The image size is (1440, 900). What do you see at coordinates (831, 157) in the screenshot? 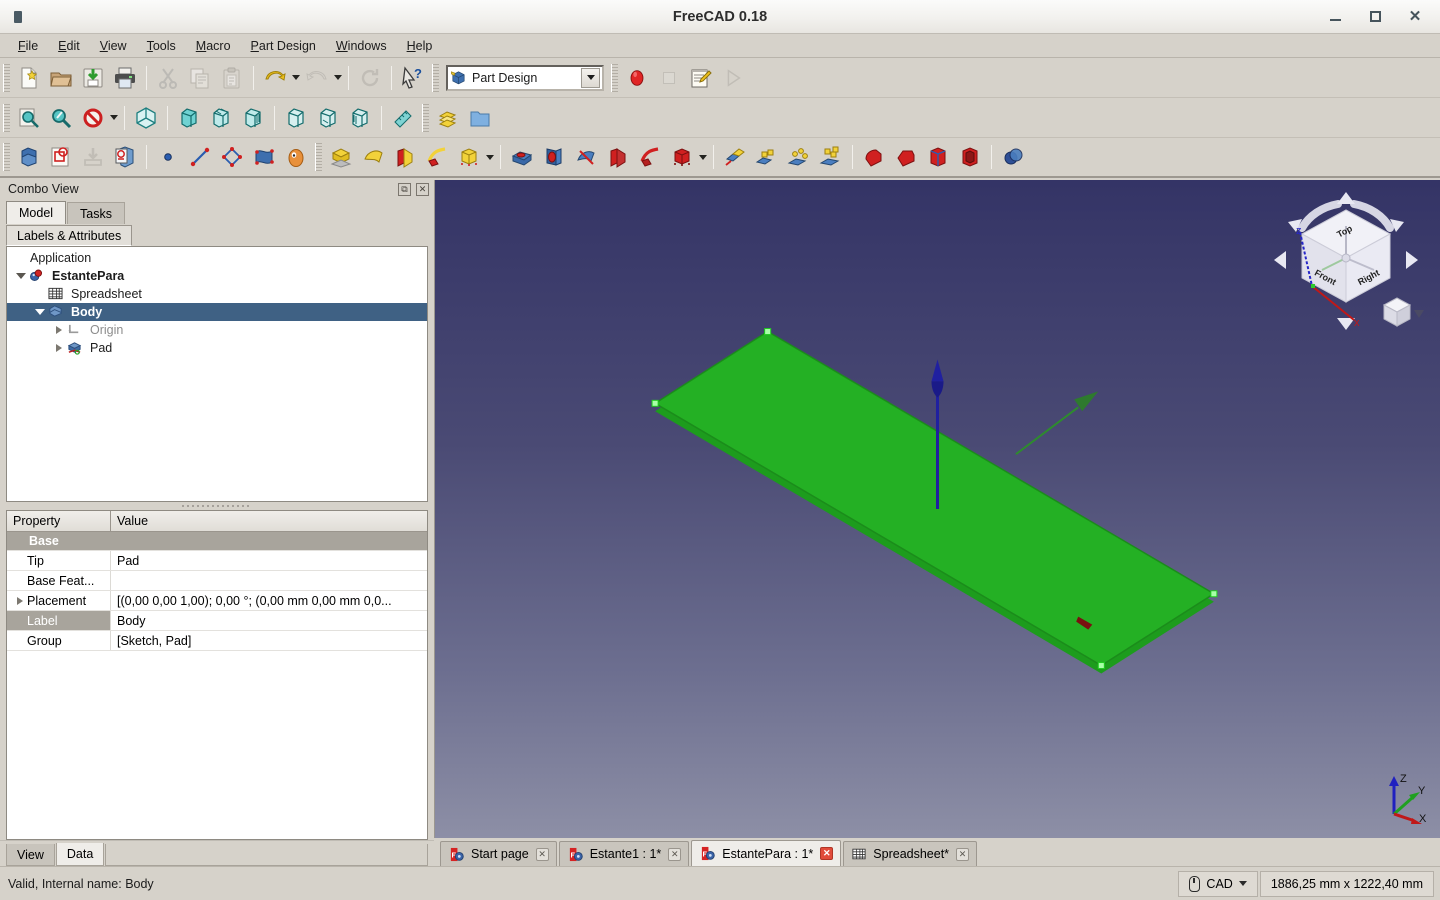
I see `multi-transform-icon` at bounding box center [831, 157].